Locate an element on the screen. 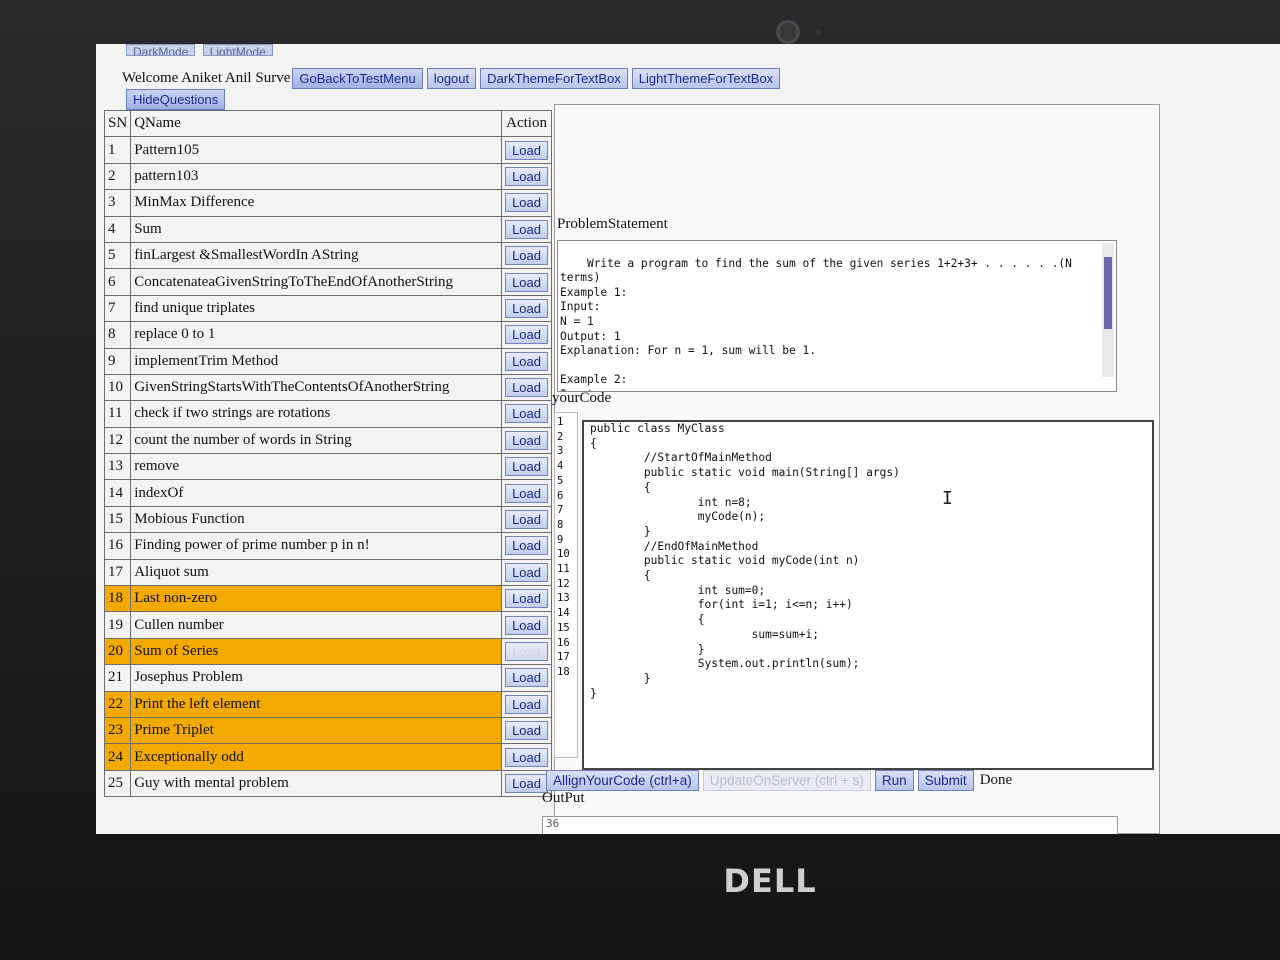 The height and width of the screenshot is (960, 1280). dark-mode-button: DarkMode is located at coordinates (161, 50).